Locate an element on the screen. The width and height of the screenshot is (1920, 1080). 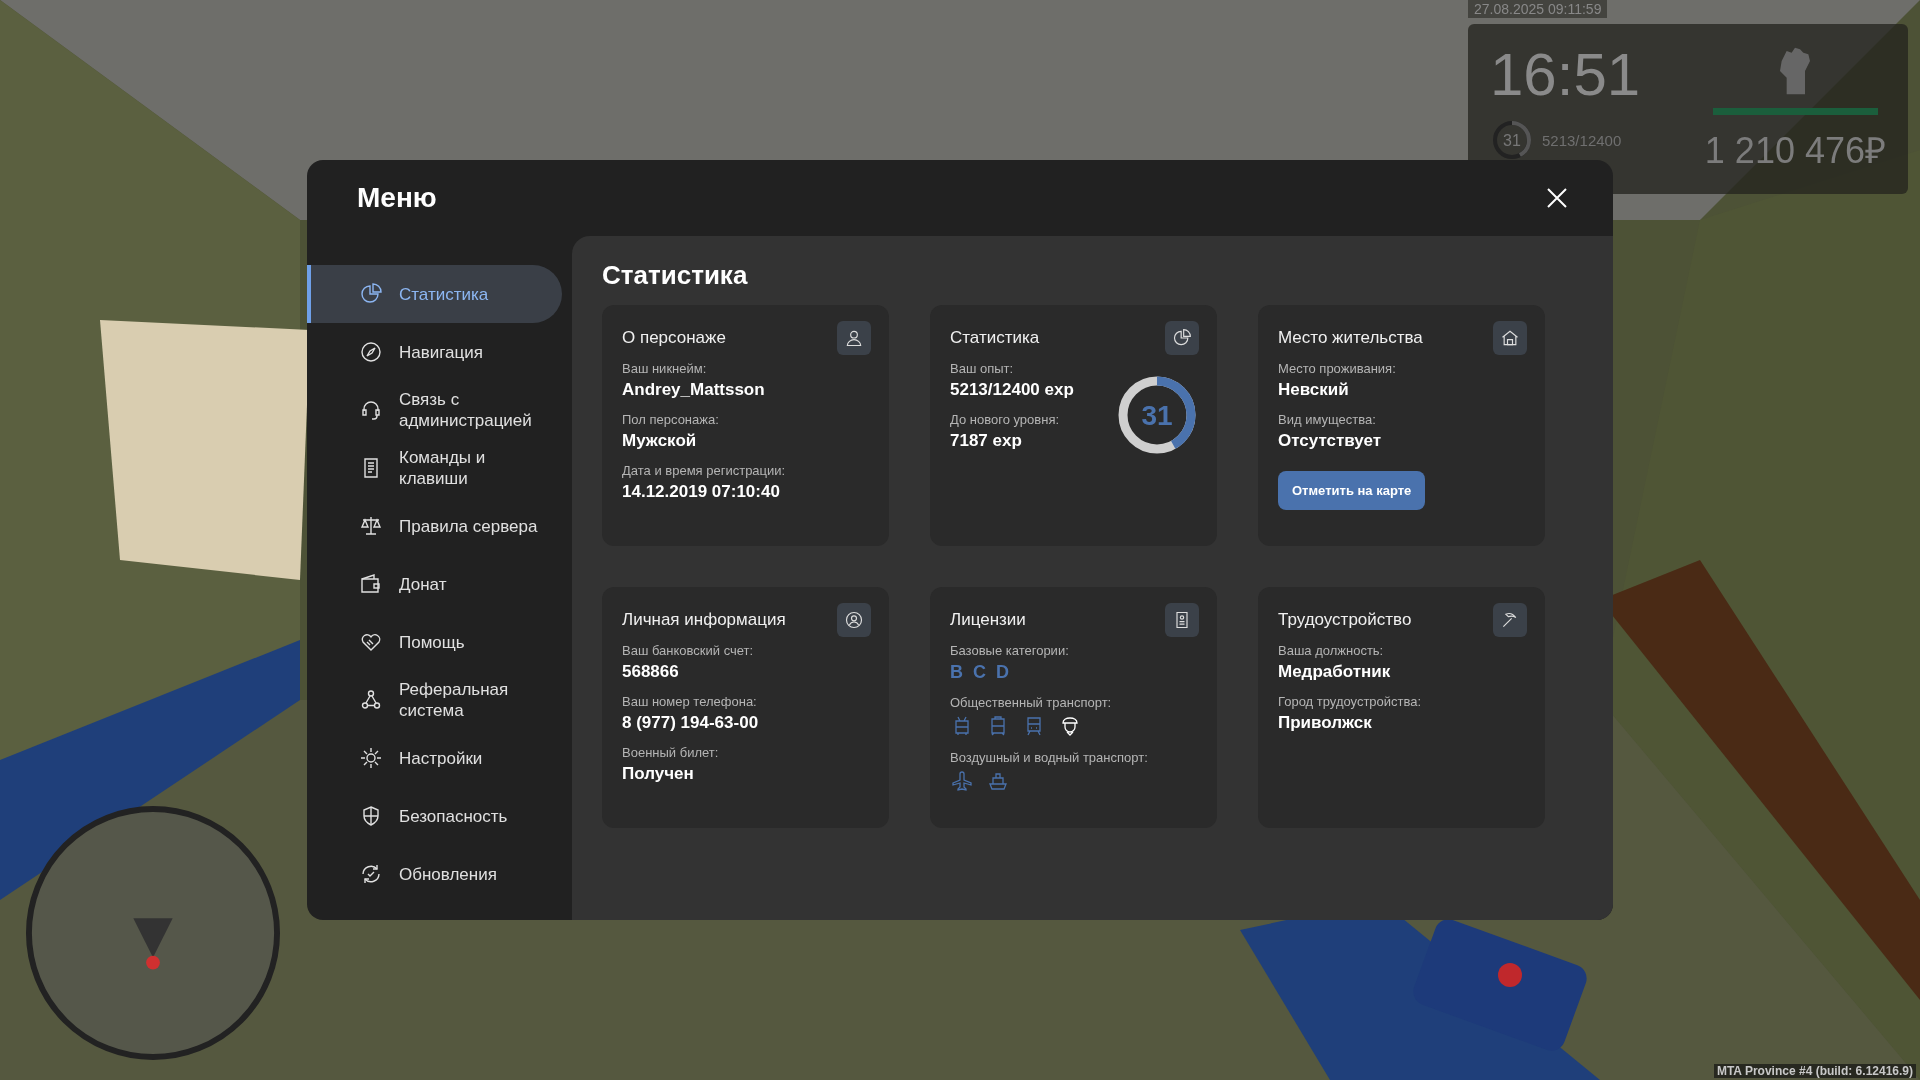
field-value: Приволжск is located at coordinates (1325, 723).